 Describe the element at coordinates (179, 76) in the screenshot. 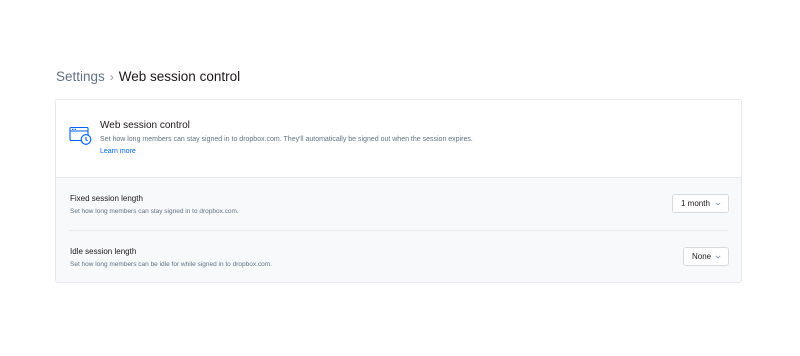

I see `page-title: Web session control` at that location.